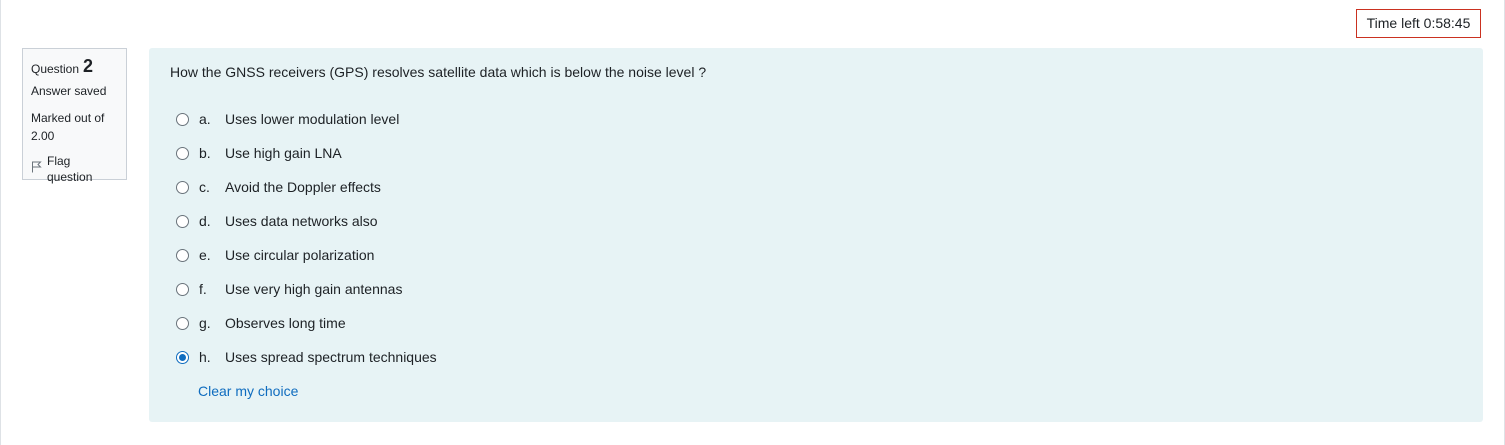 This screenshot has height=445, width=1505. I want to click on grade-line-1: Marked out of, so click(68, 118).